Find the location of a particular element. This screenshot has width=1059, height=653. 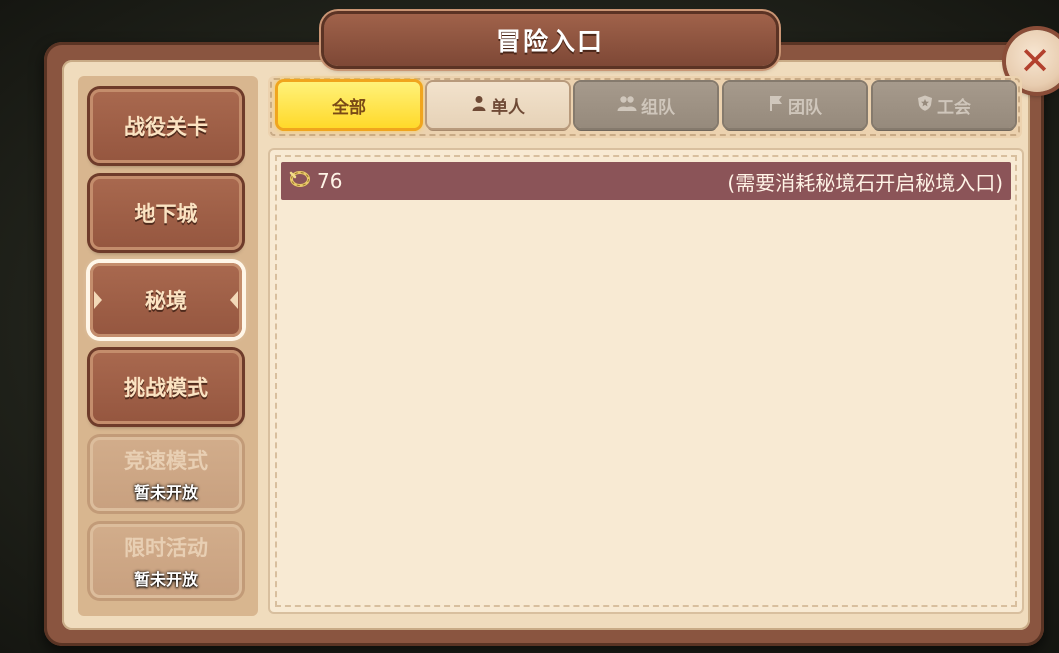

sidebar-item-campaign: 战役关卡 is located at coordinates (166, 126).